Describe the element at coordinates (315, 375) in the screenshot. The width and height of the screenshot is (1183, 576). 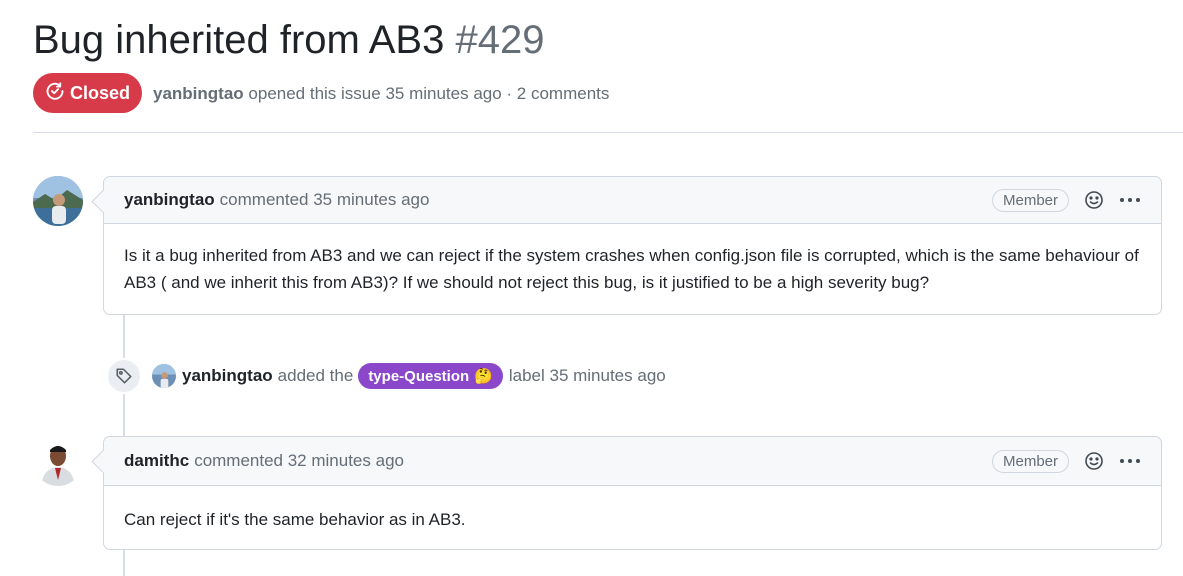
I see `event-text: added the` at that location.